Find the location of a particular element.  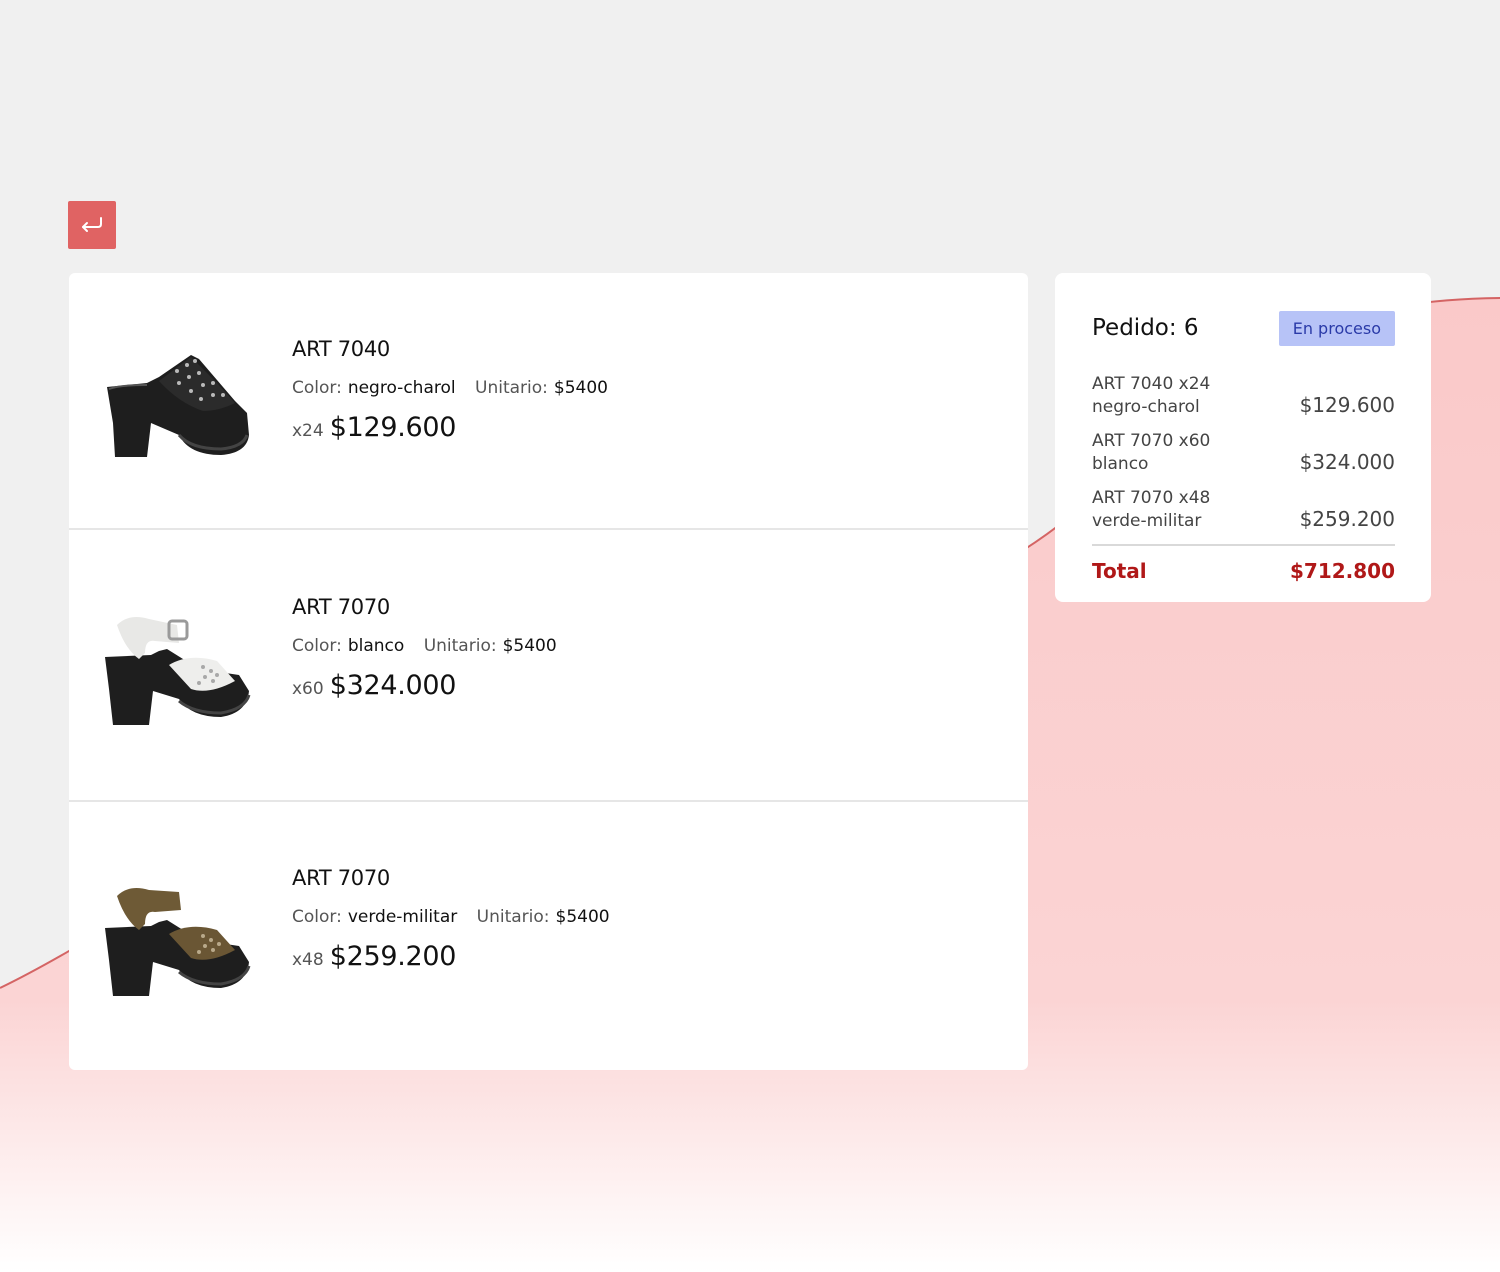

color-value: blanco is located at coordinates (376, 646).